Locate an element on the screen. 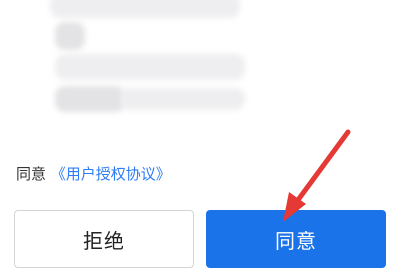 The width and height of the screenshot is (400, 268). user-agreement-link: 《用户授权协议》 is located at coordinates (111, 174).